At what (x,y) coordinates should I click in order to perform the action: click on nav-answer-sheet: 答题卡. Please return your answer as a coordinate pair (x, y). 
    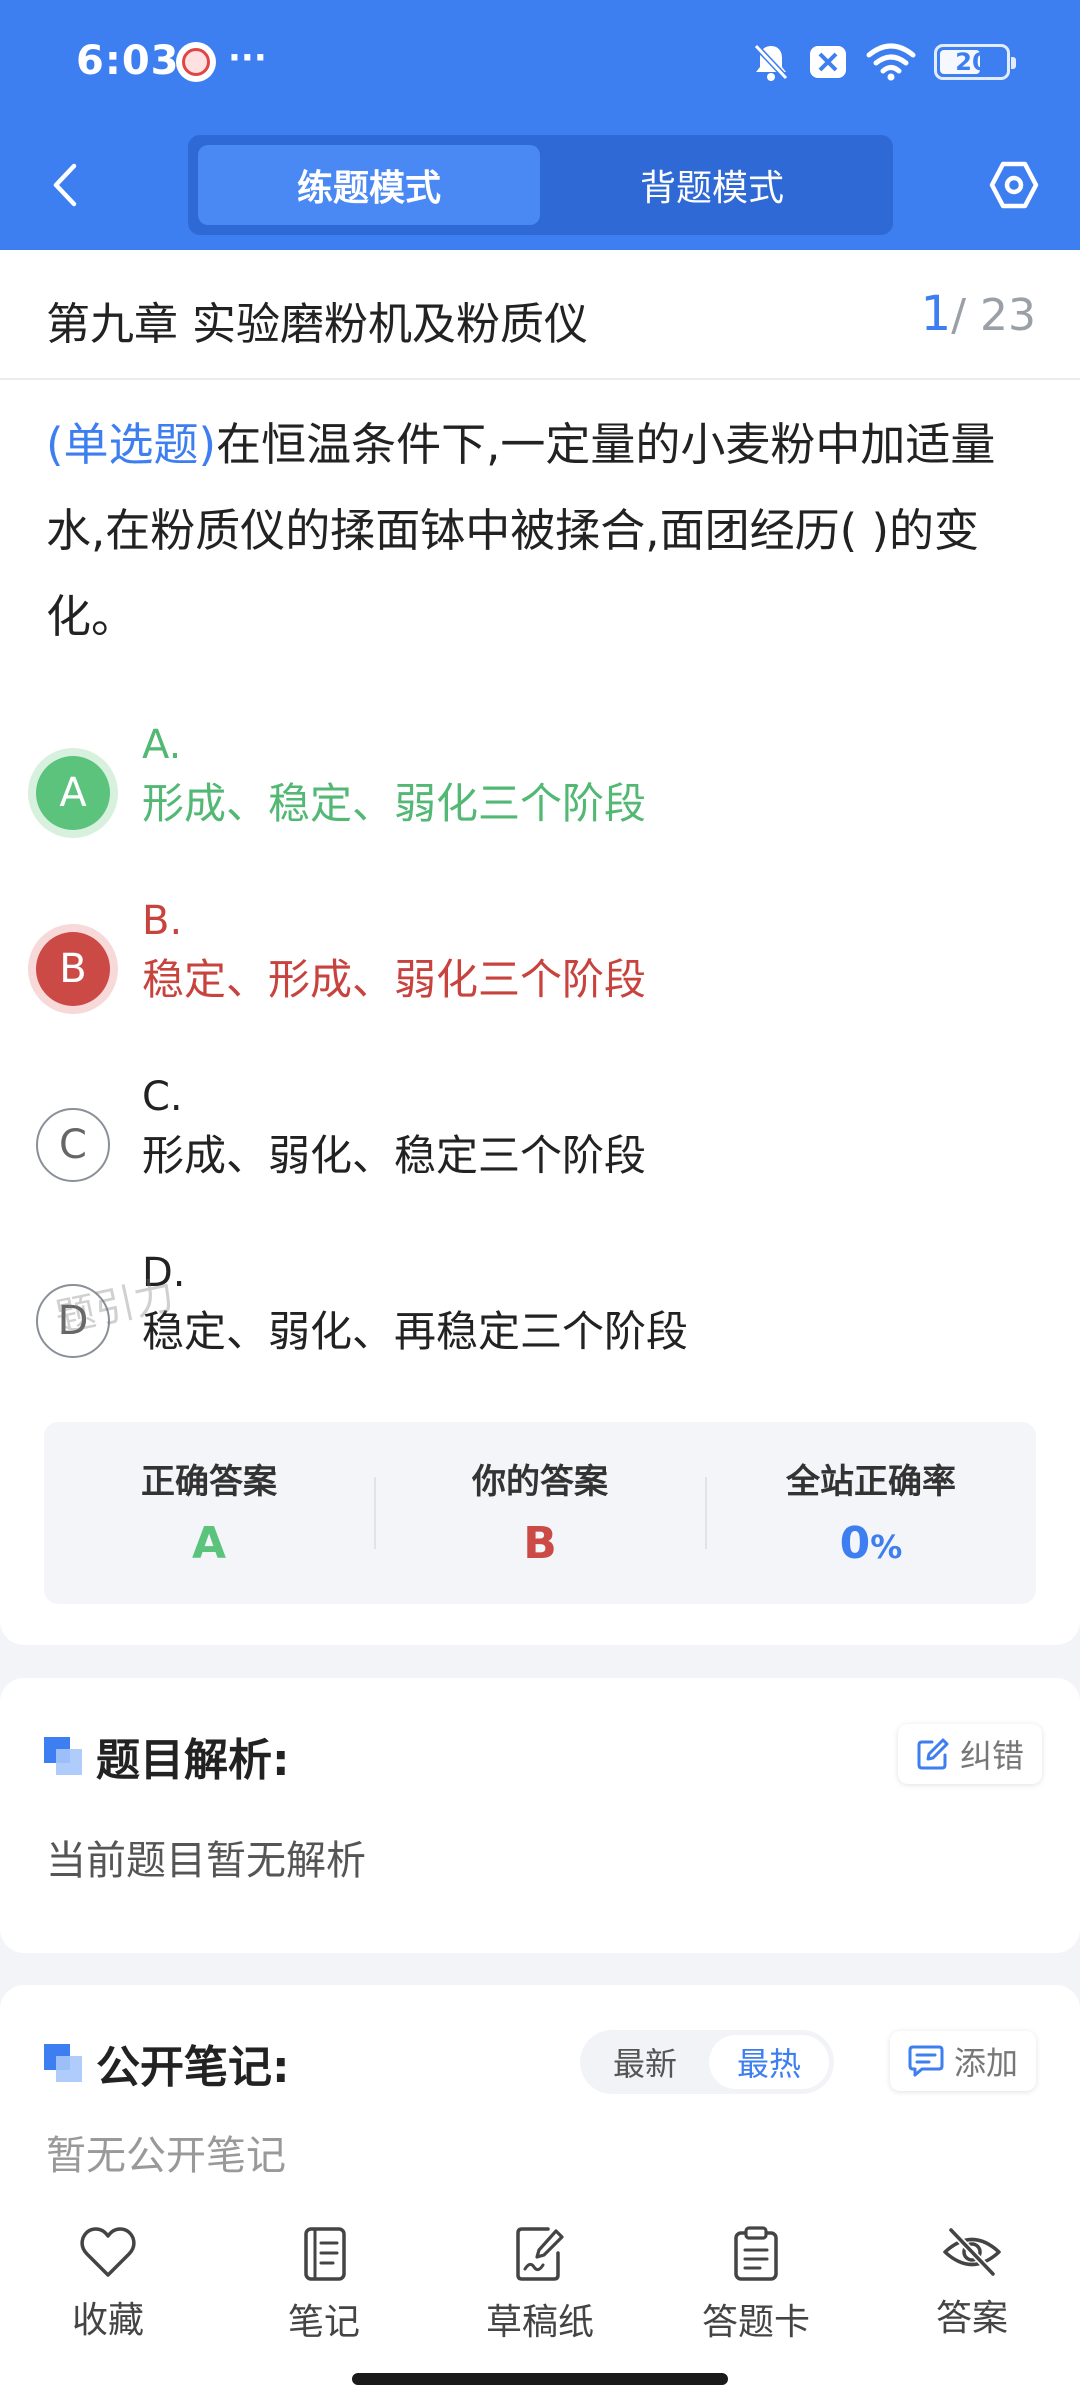
    Looking at the image, I should click on (756, 2290).